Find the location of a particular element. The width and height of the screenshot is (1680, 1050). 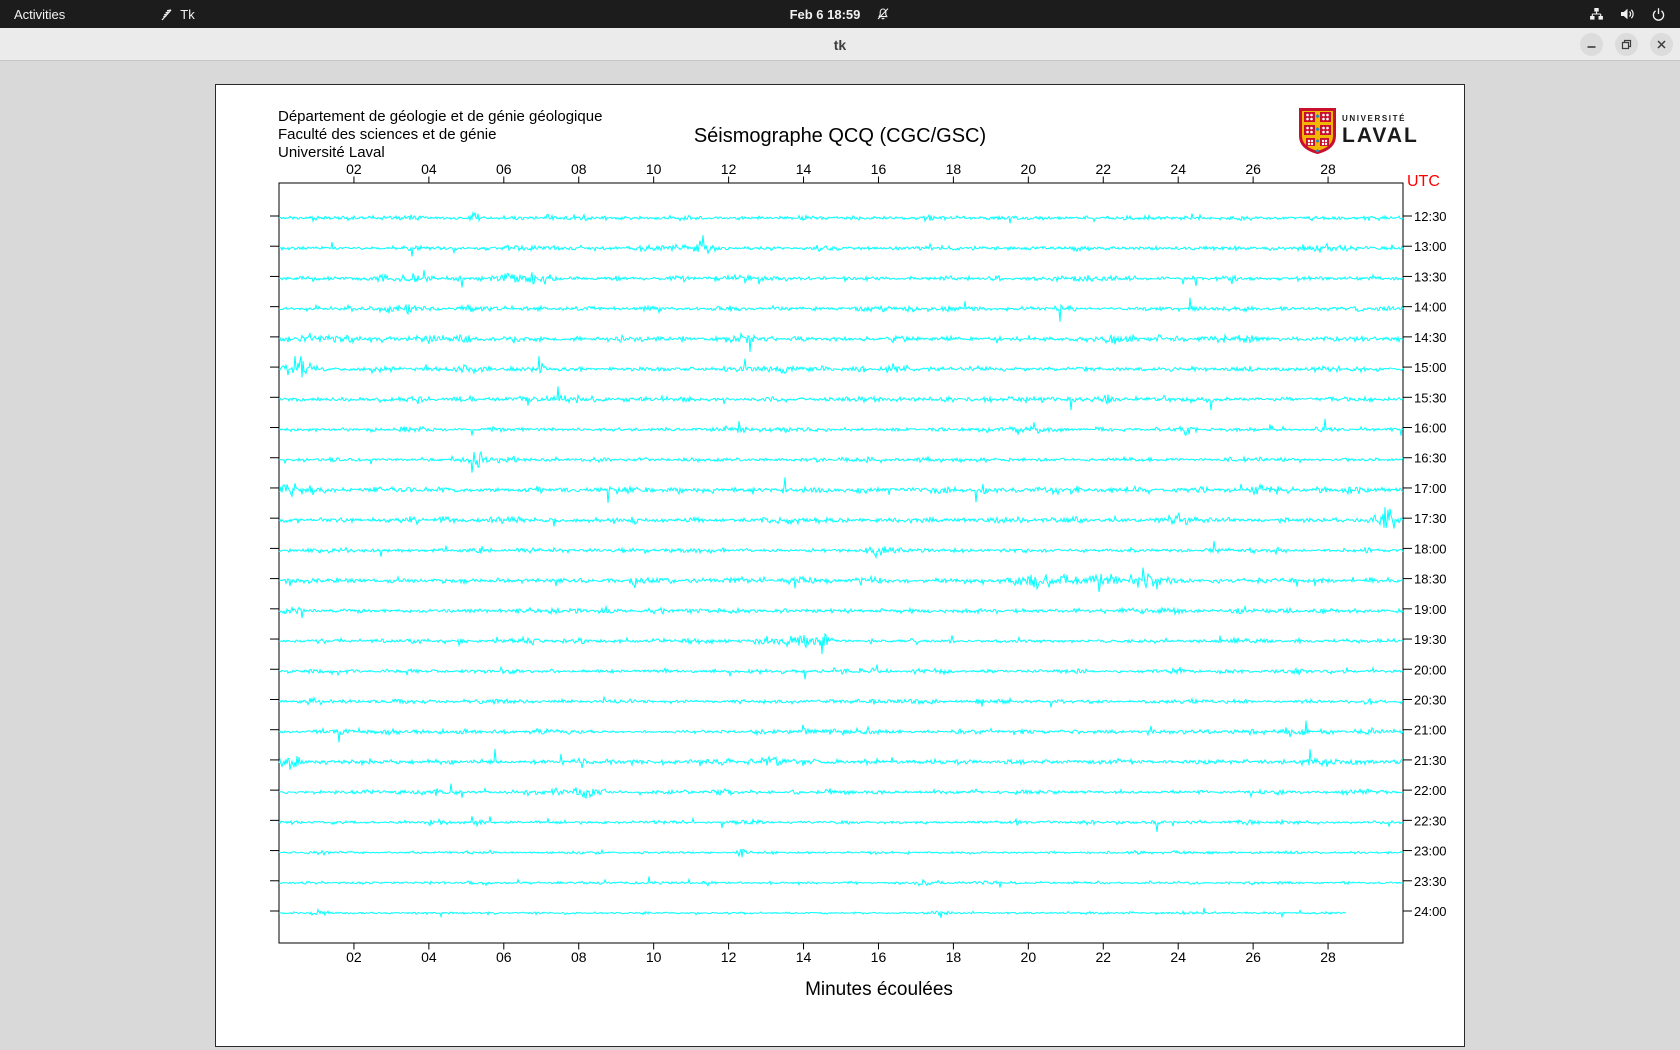

x-tick-label-top: 14 is located at coordinates (804, 169).